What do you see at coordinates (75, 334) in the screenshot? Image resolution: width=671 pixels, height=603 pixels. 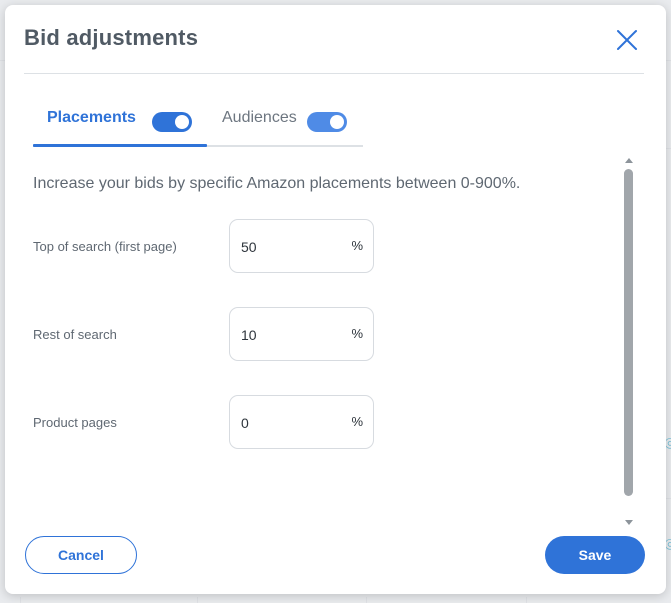 I see `row-label-rest-of-search: Rest of search` at bounding box center [75, 334].